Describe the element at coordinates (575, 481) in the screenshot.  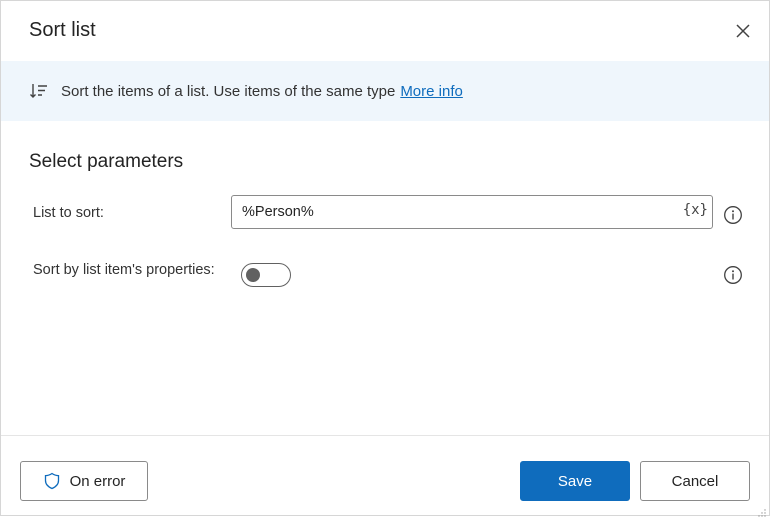
I see `save-button: Save` at that location.